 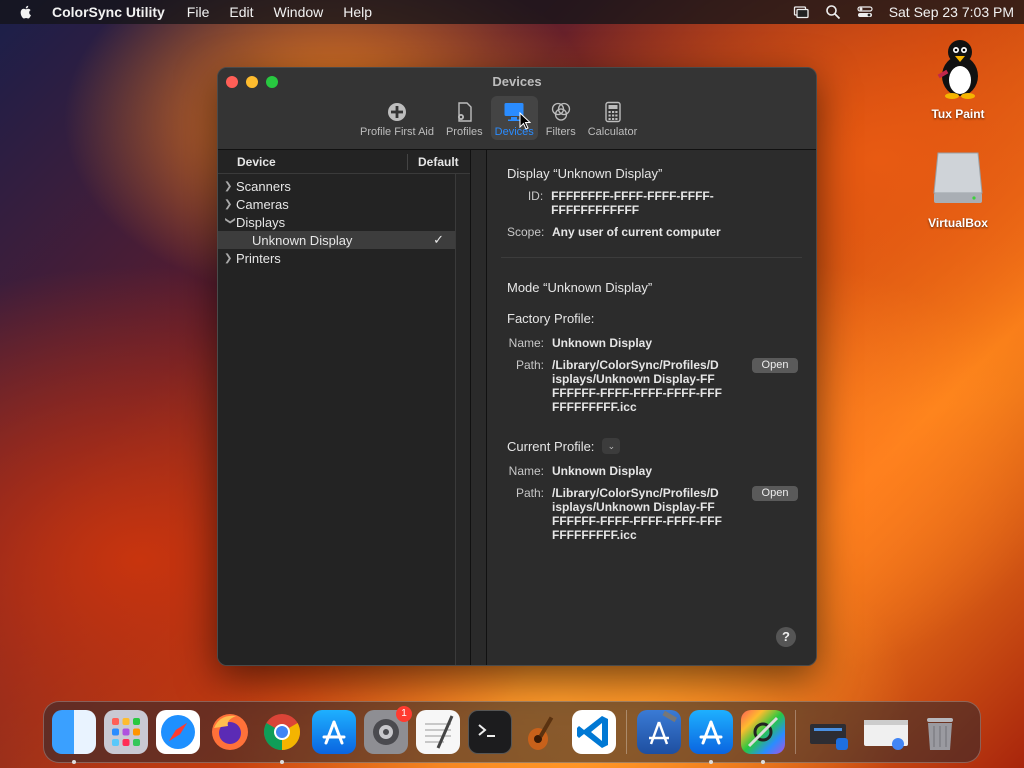 What do you see at coordinates (258, 258) in the screenshot?
I see `tree-item-label: Printers` at bounding box center [258, 258].